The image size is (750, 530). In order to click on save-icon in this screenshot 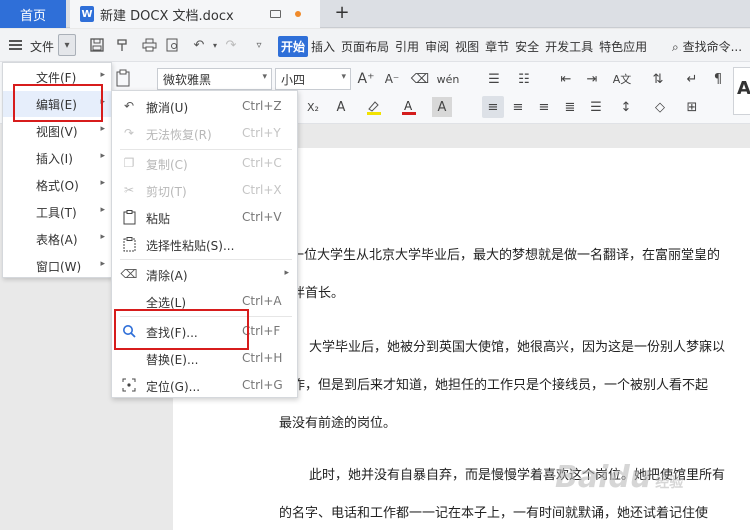, I will do `click(97, 45)`.